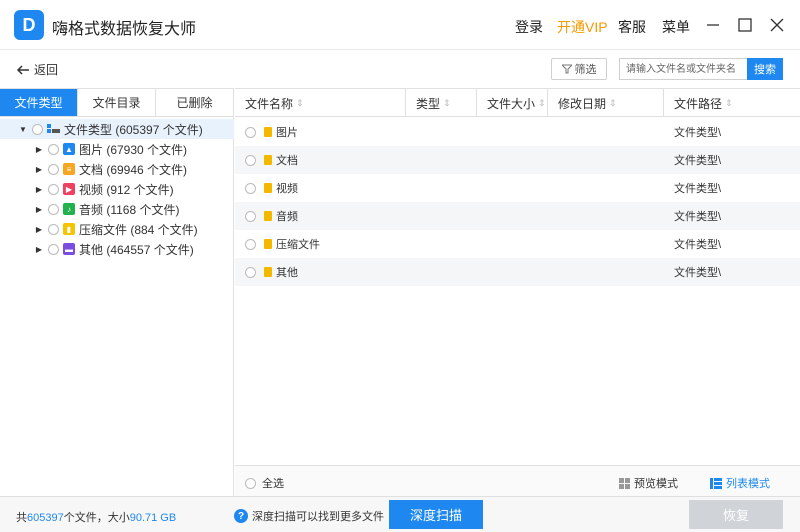 This screenshot has width=800, height=532. What do you see at coordinates (740, 483) in the screenshot?
I see `list-mode-button: 列表模式` at bounding box center [740, 483].